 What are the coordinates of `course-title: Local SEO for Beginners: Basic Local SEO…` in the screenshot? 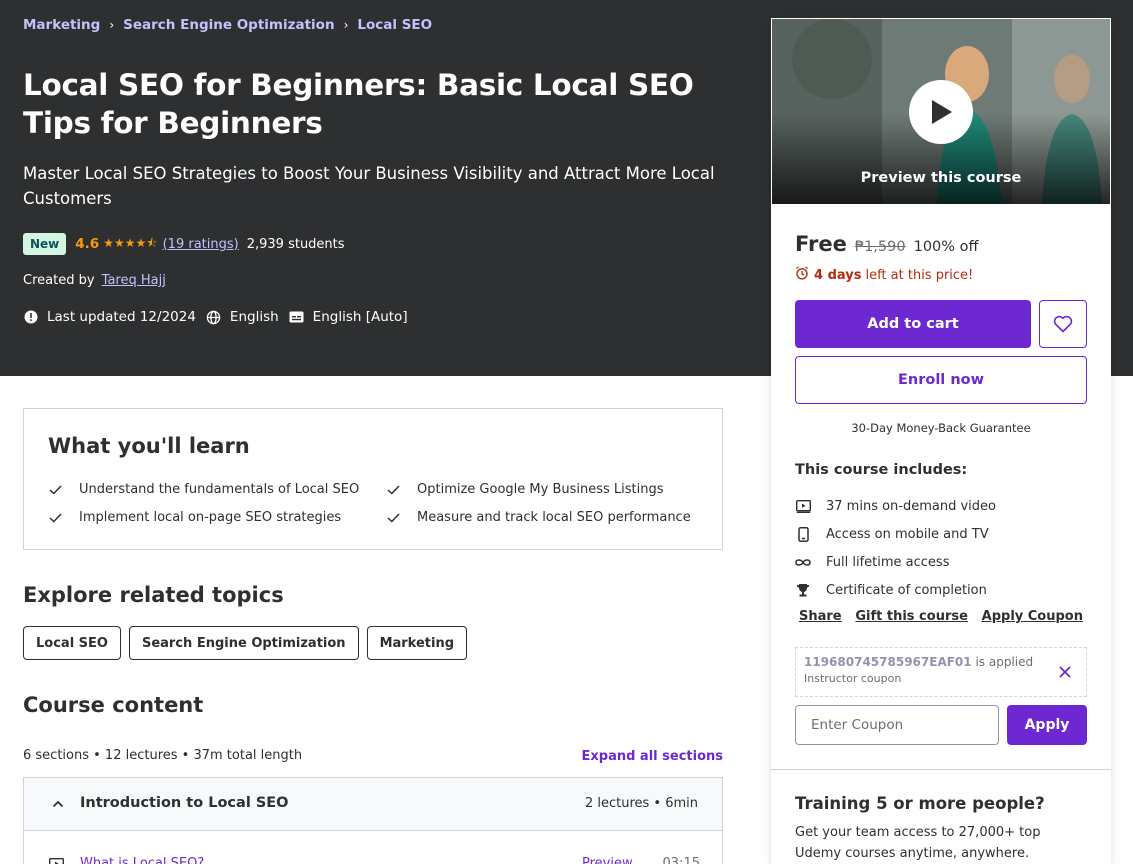 It's located at (358, 104).